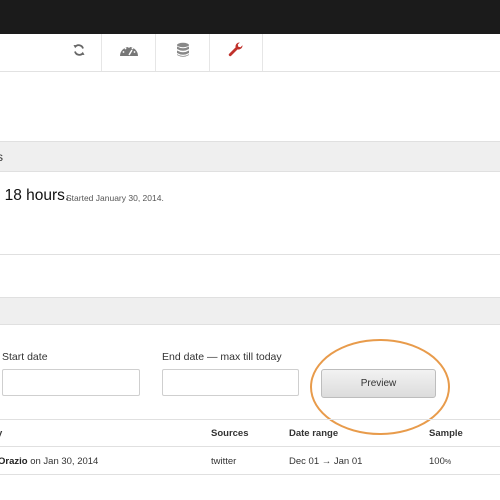 The width and height of the screenshot is (500, 500). I want to click on database-icon, so click(183, 52).